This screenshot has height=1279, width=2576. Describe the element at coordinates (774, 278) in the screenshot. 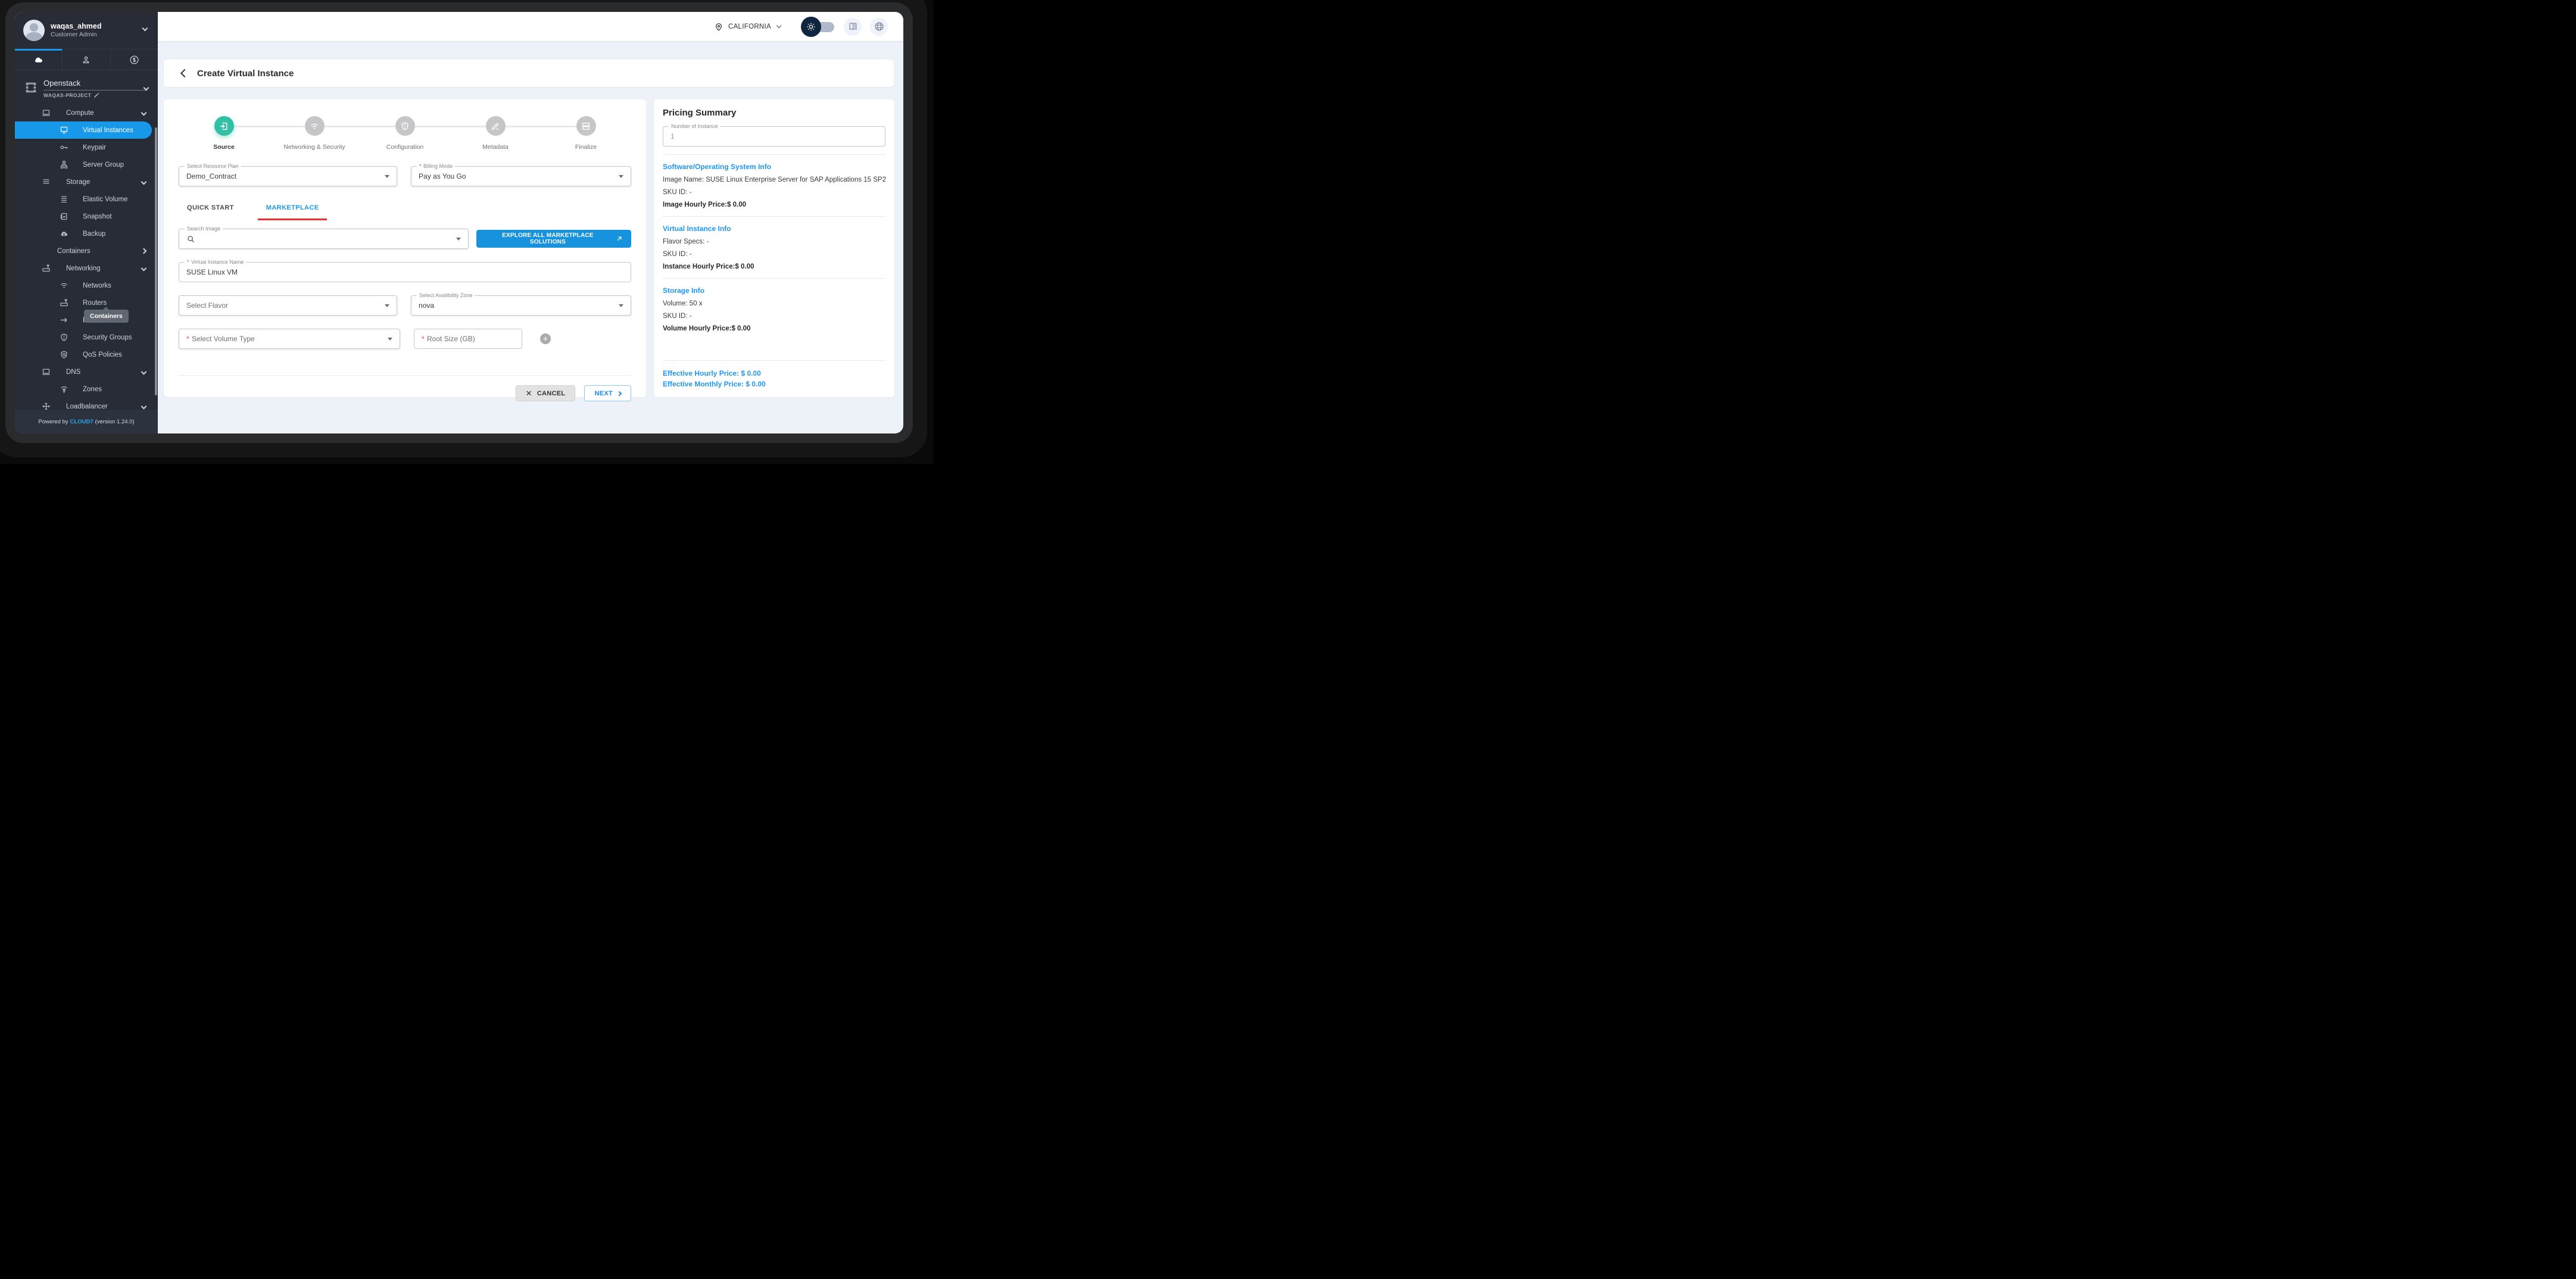

I see `divider` at that location.